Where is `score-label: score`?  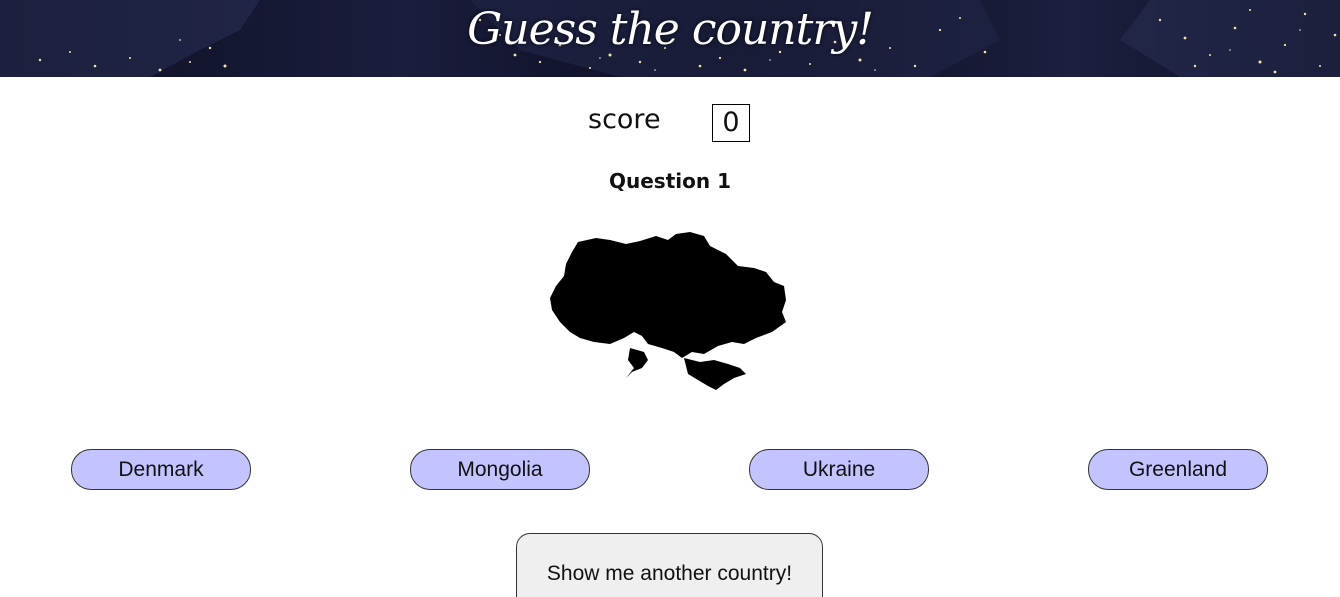
score-label: score is located at coordinates (624, 119).